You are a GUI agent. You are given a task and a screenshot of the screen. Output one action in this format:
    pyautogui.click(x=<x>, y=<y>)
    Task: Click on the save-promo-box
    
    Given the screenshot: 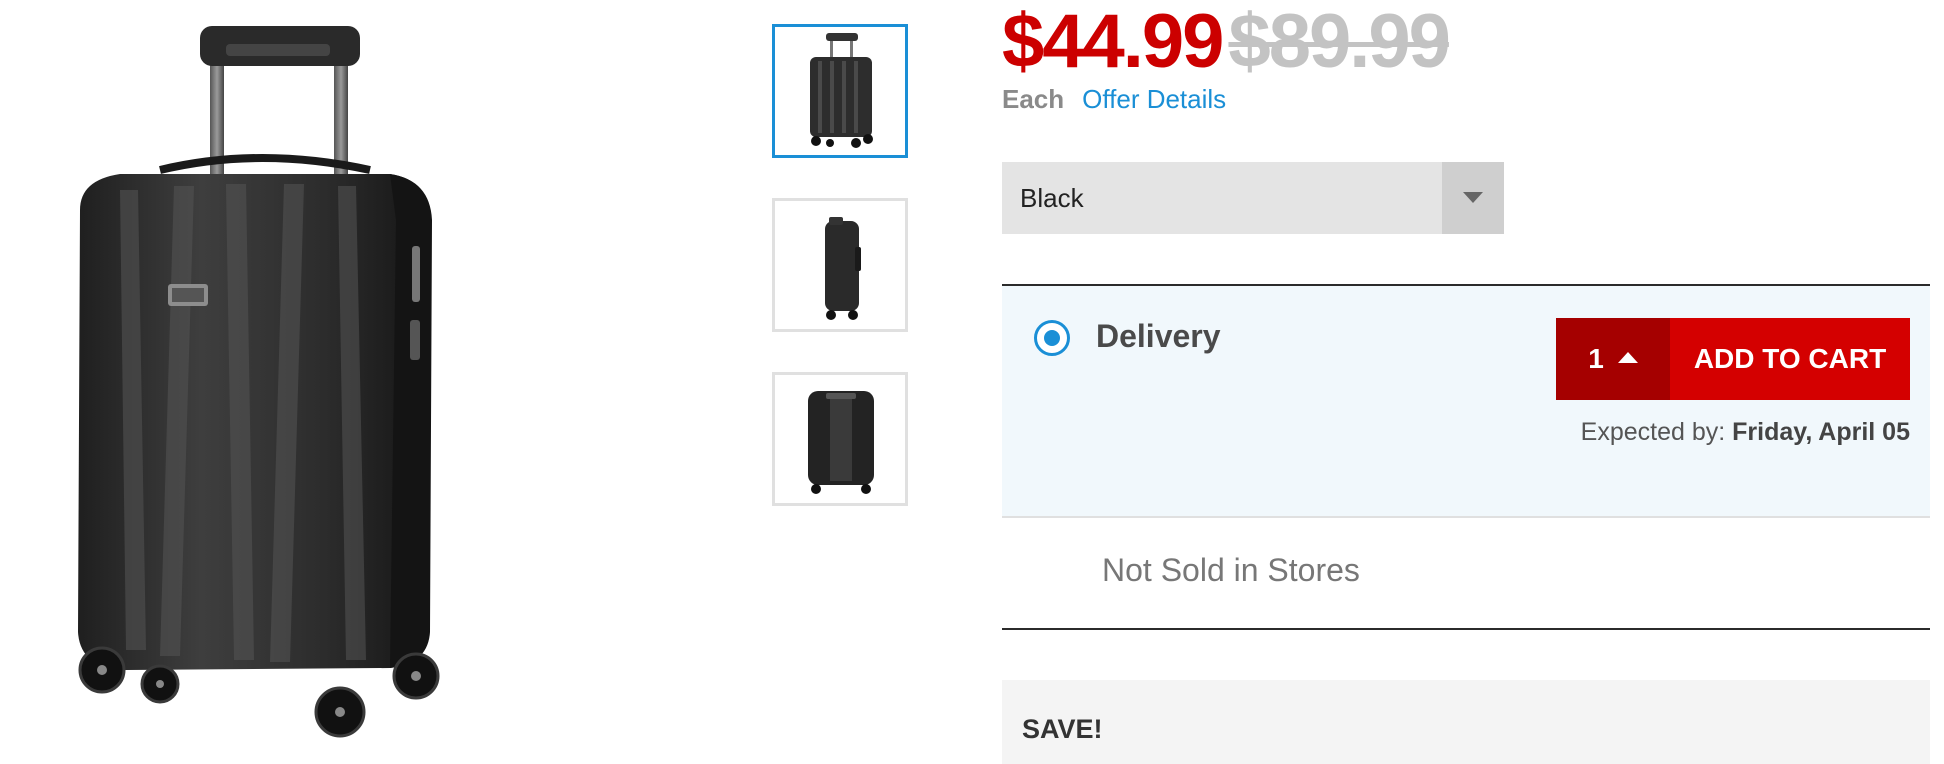 What is the action you would take?
    pyautogui.click(x=1466, y=722)
    